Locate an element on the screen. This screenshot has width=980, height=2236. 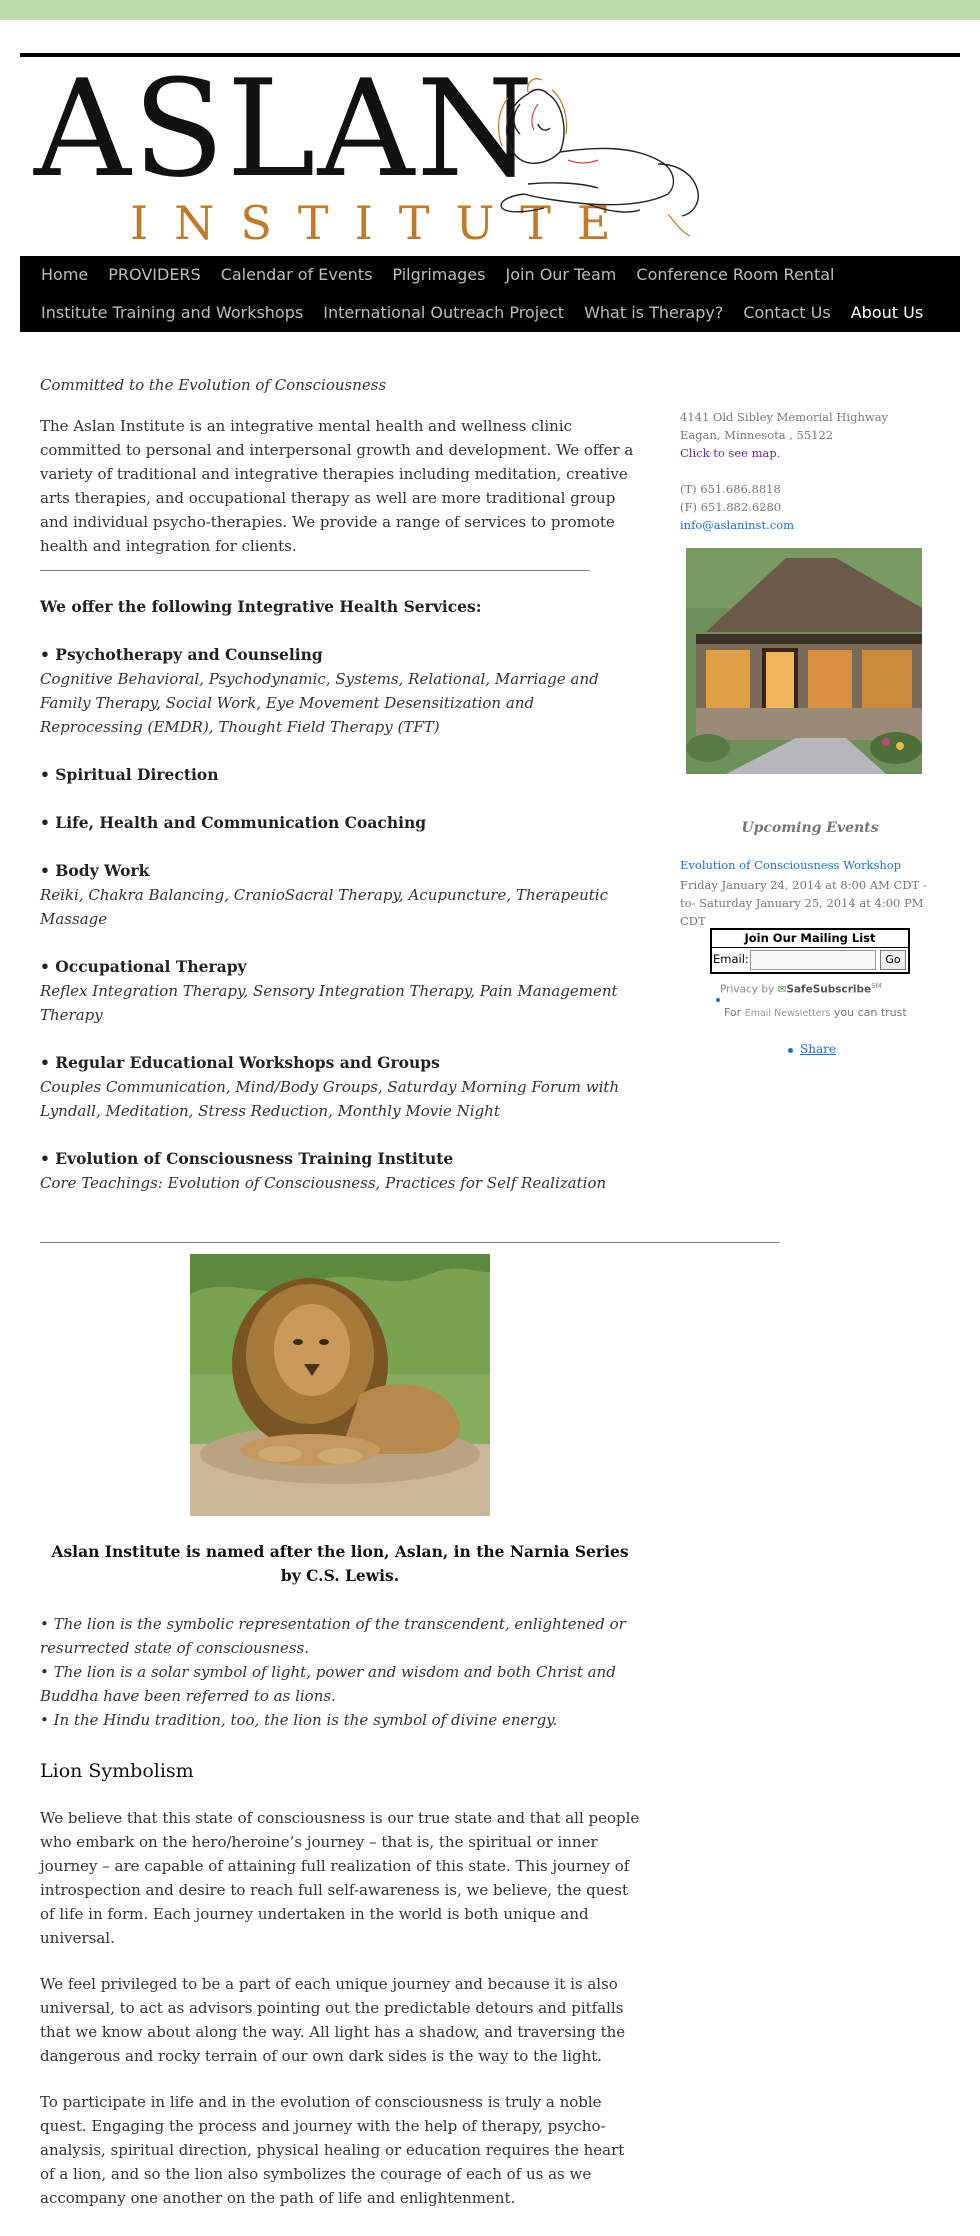
nav-calendar-of-events: Calendar of Events is located at coordinates (286, 275).